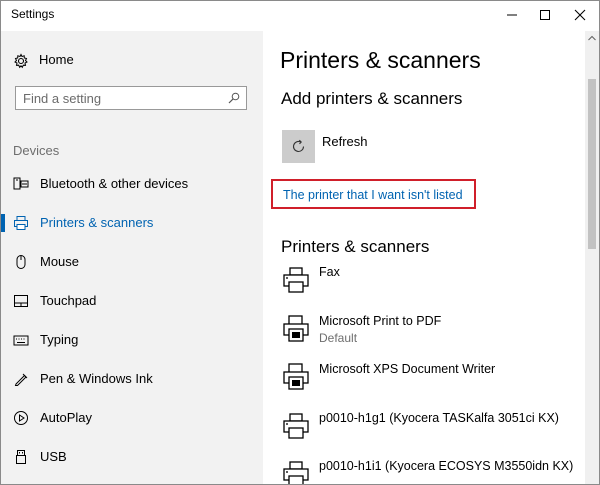  I want to click on printer-not-listed-link: The printer that I want isn't listed, so click(373, 195).